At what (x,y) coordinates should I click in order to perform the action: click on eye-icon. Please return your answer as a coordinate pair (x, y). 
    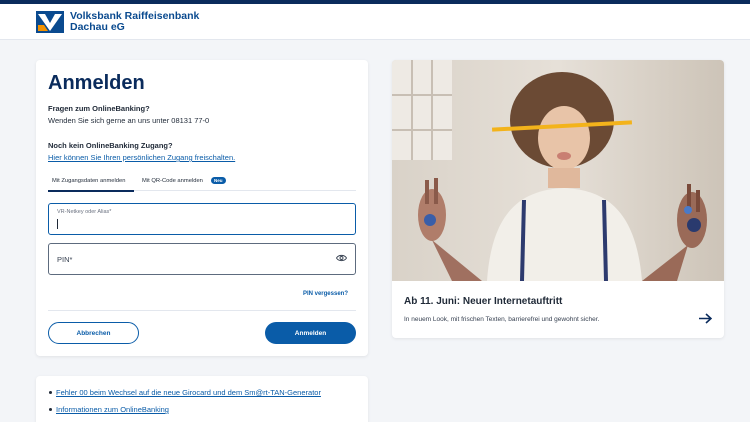
    Looking at the image, I should click on (341, 258).